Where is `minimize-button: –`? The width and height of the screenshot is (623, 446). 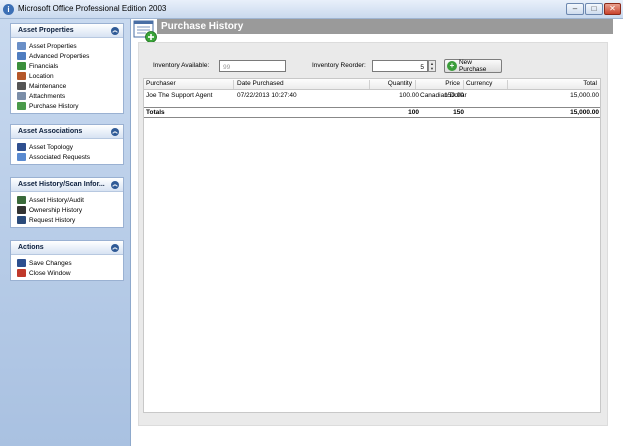
minimize-button: – is located at coordinates (575, 9).